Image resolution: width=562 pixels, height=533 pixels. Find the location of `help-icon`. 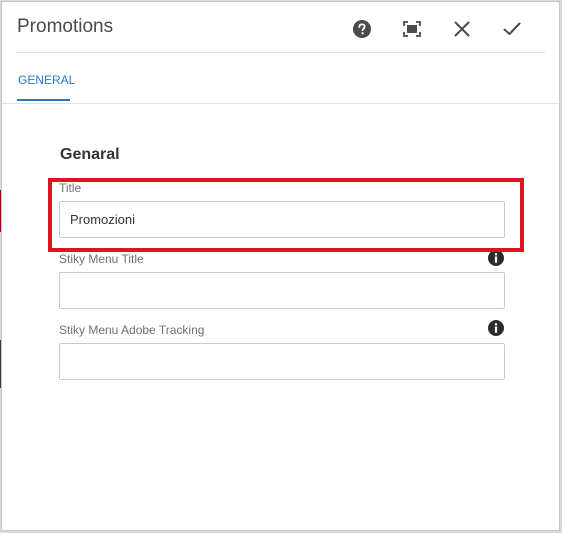

help-icon is located at coordinates (362, 29).